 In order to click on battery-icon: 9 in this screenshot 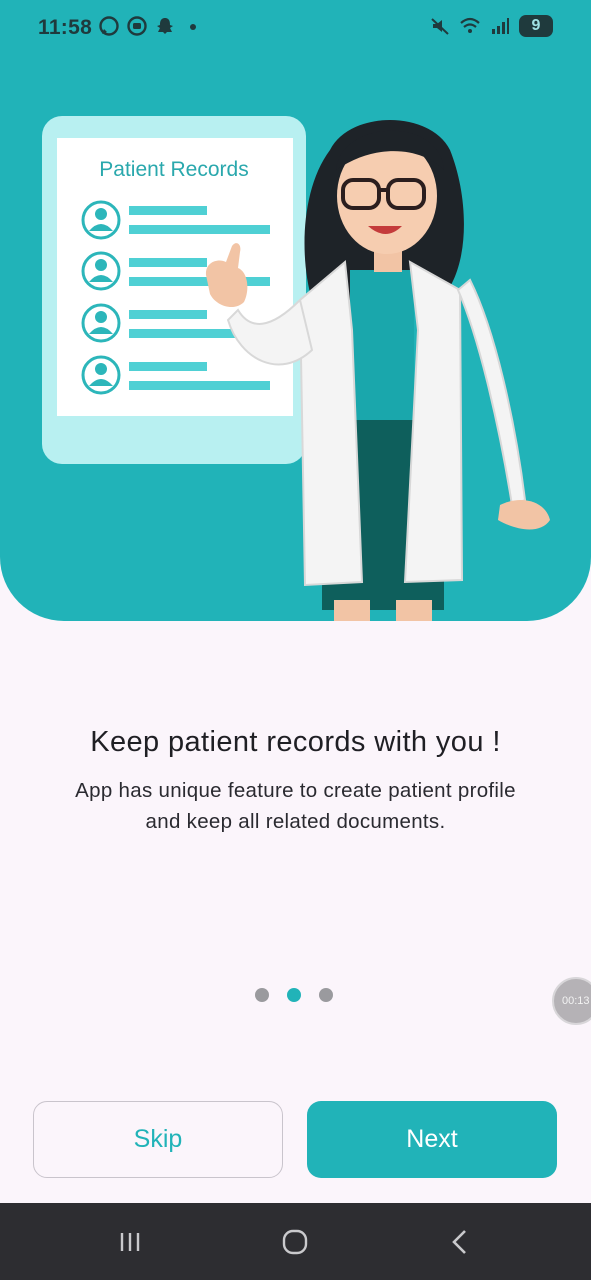, I will do `click(536, 26)`.